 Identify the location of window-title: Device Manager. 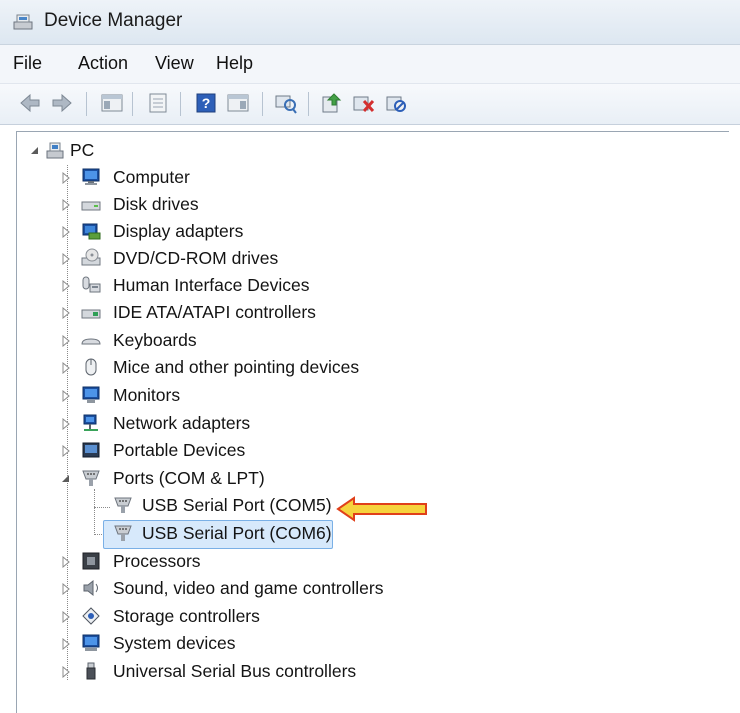
(113, 20).